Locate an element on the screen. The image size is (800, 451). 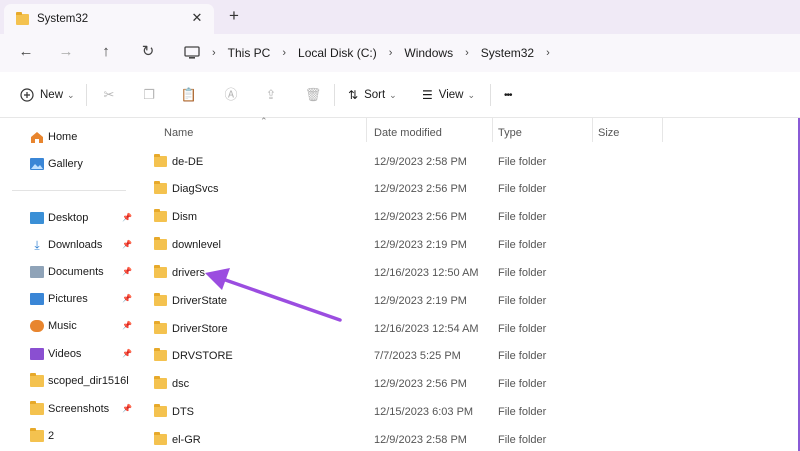
table-row: drivers 12/16/2023 12:50 AM File folder is located at coordinates (474, 274).